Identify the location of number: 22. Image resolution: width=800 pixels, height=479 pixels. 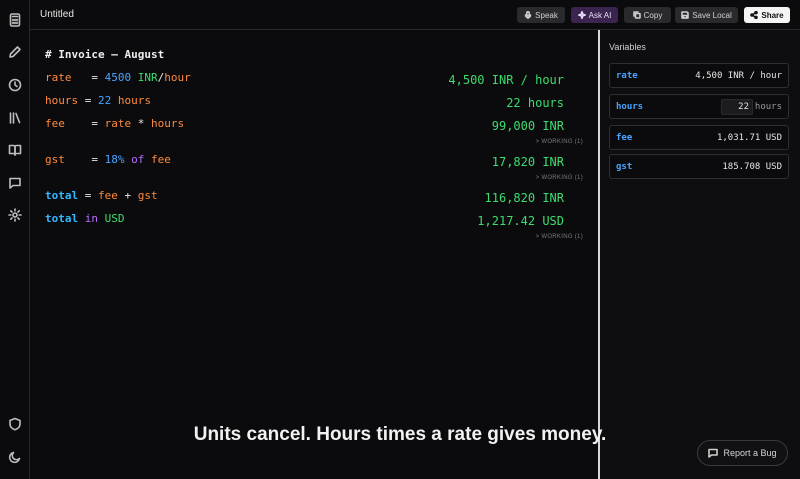
(105, 100).